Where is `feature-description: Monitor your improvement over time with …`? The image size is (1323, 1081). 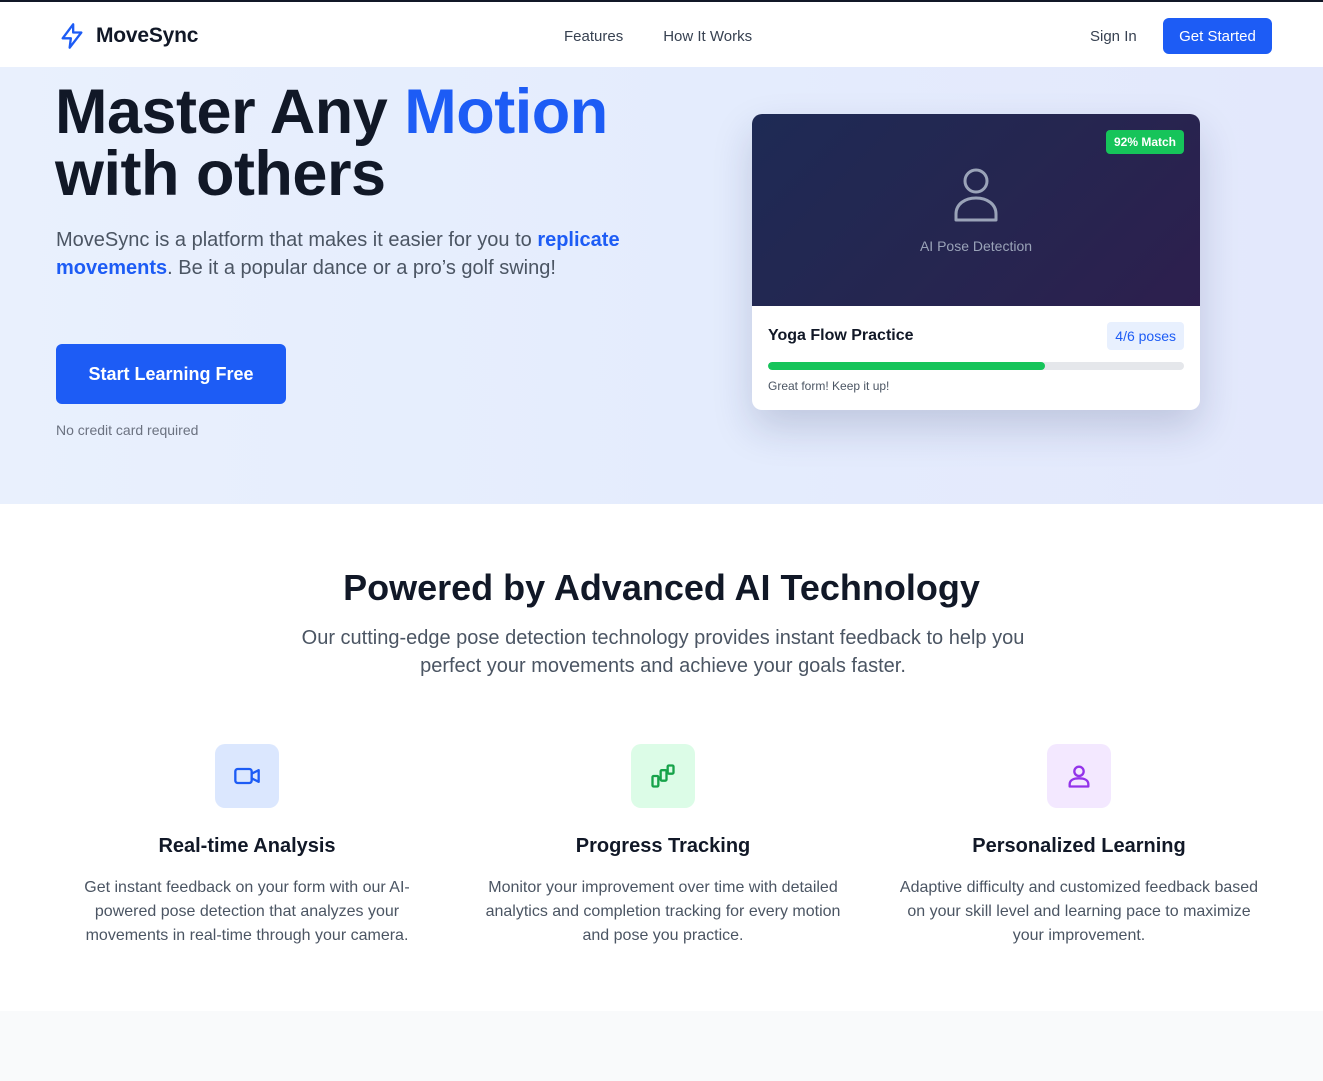
feature-description: Monitor your improvement over time with … is located at coordinates (663, 911).